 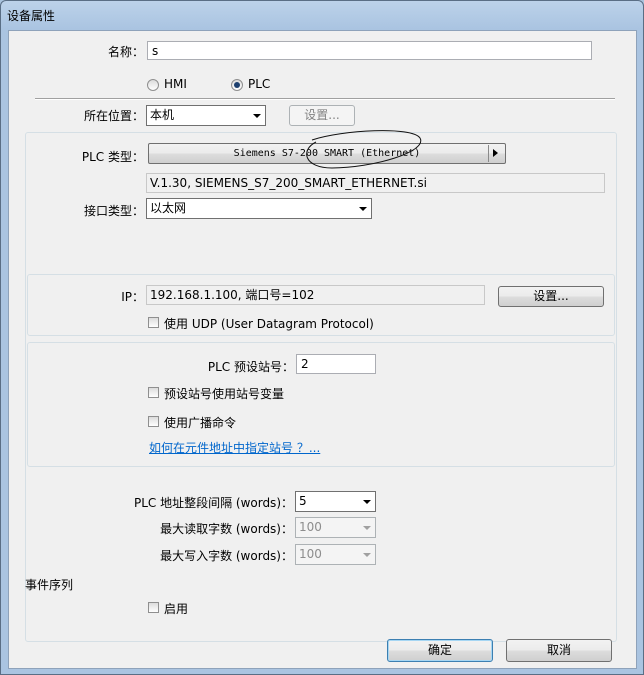 What do you see at coordinates (259, 84) in the screenshot?
I see `plc-radio-label: PLC` at bounding box center [259, 84].